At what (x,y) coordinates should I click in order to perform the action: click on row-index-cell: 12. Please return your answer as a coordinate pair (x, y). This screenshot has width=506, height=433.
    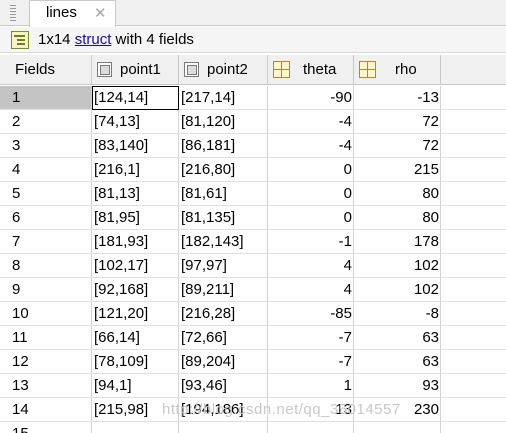
    Looking at the image, I should click on (46, 362).